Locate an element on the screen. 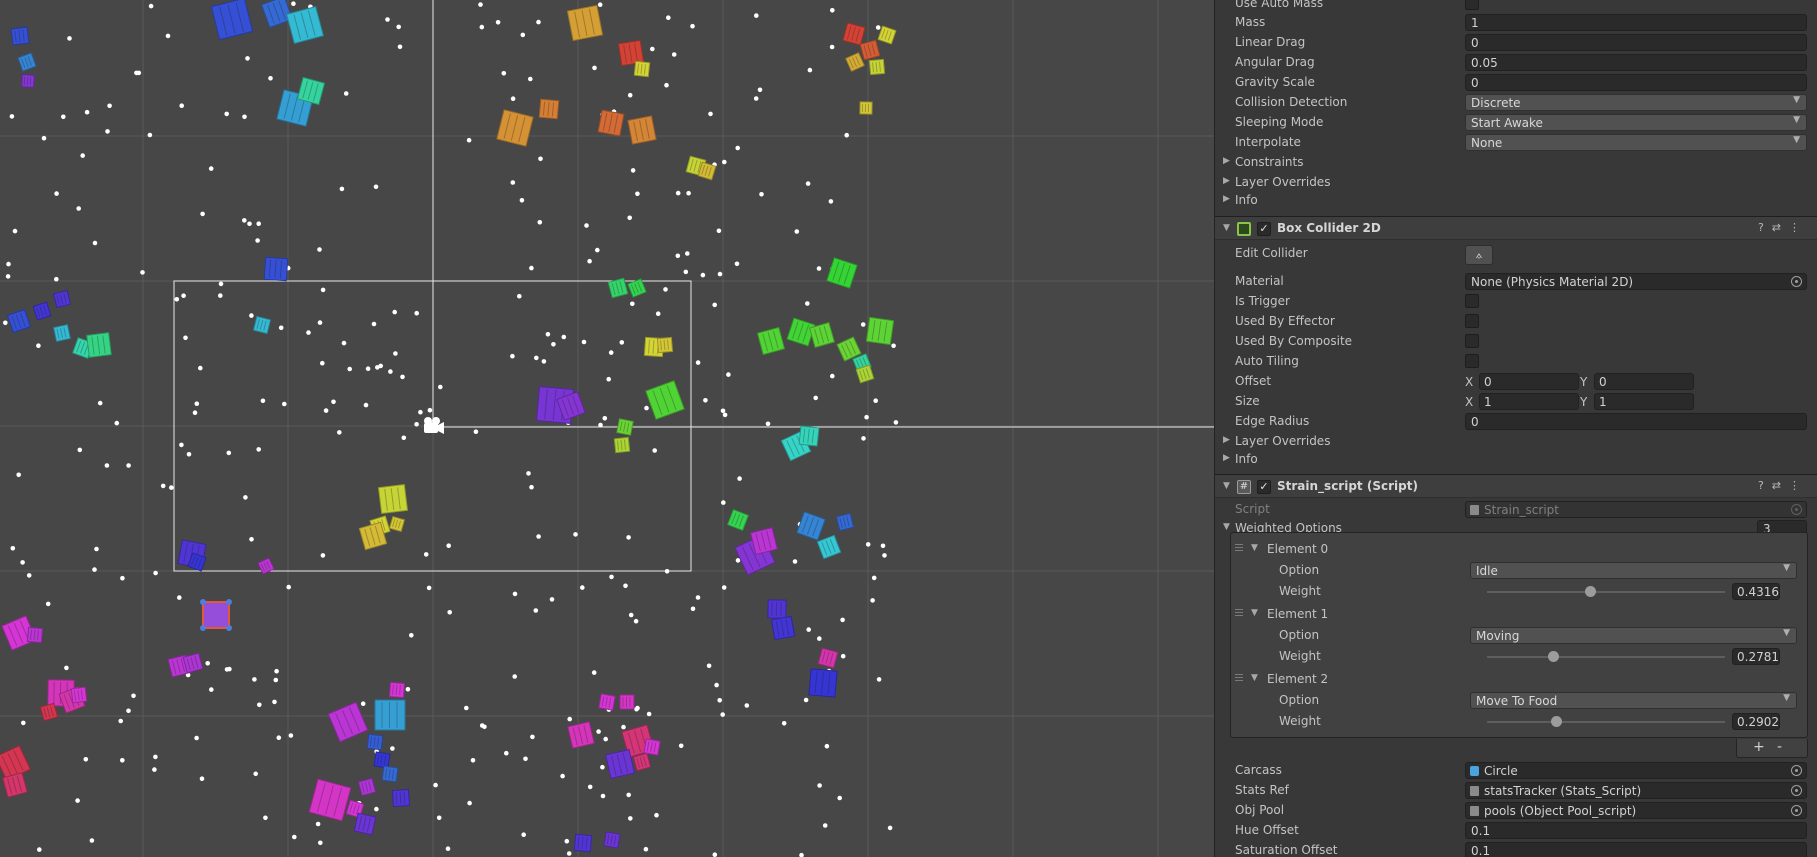  element-1-weight-field: 0.27811 is located at coordinates (1756, 656).